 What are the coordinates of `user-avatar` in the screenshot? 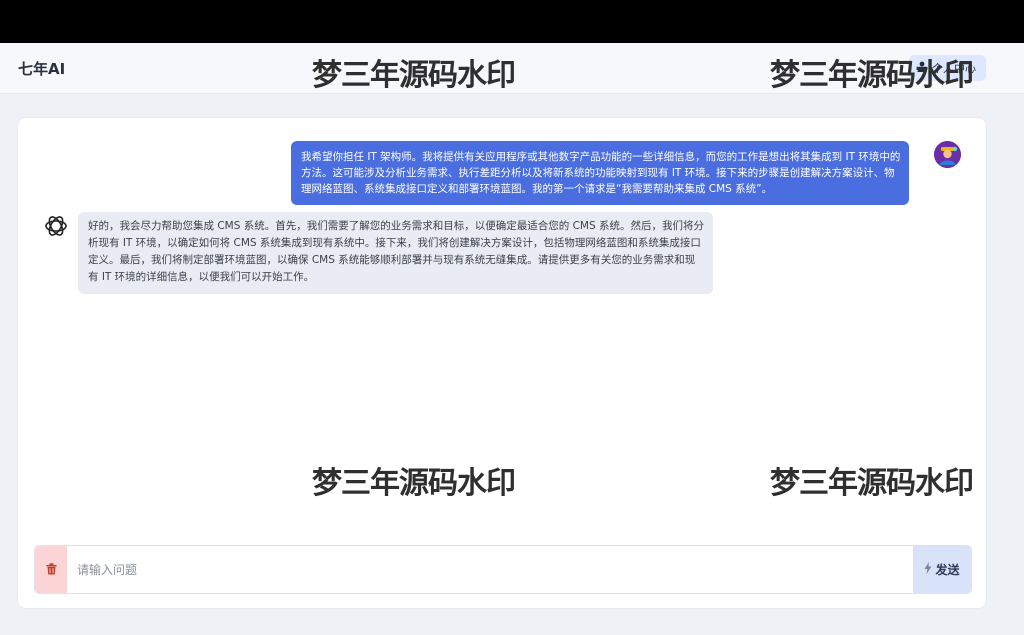 It's located at (947, 154).